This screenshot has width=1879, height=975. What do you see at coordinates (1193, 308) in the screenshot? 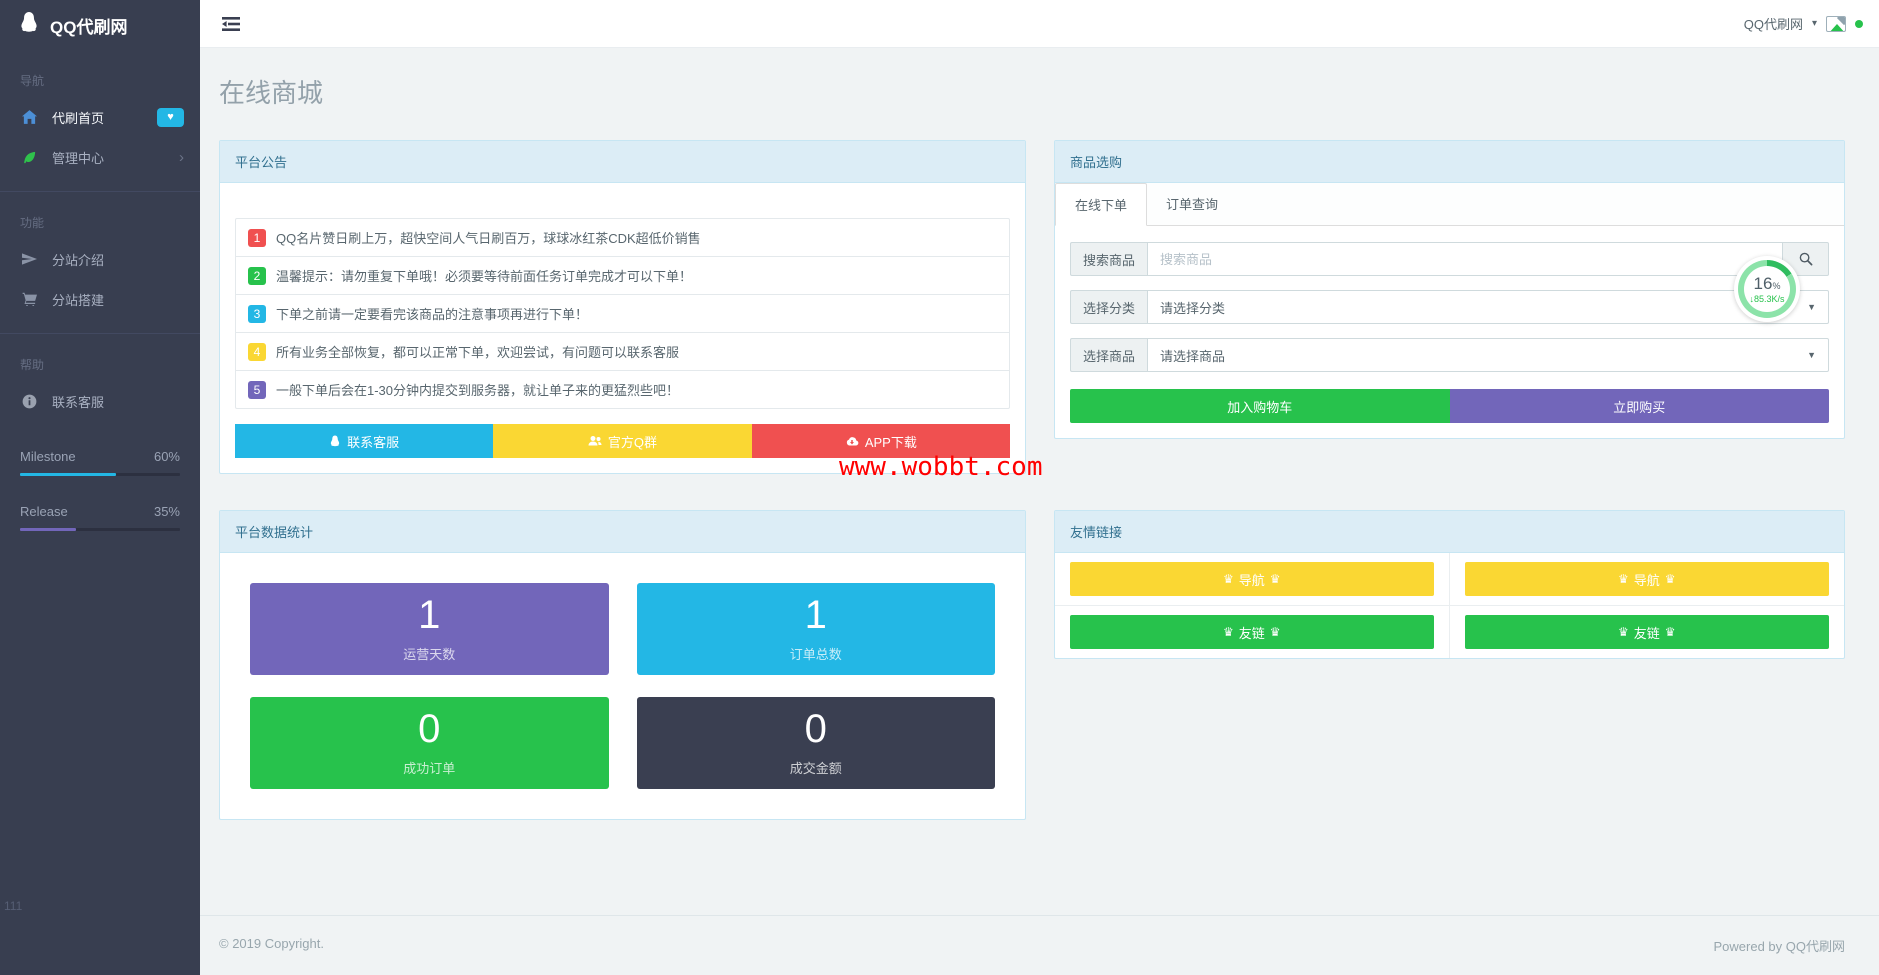
I see `category-select-value: 请选择分类` at bounding box center [1193, 308].